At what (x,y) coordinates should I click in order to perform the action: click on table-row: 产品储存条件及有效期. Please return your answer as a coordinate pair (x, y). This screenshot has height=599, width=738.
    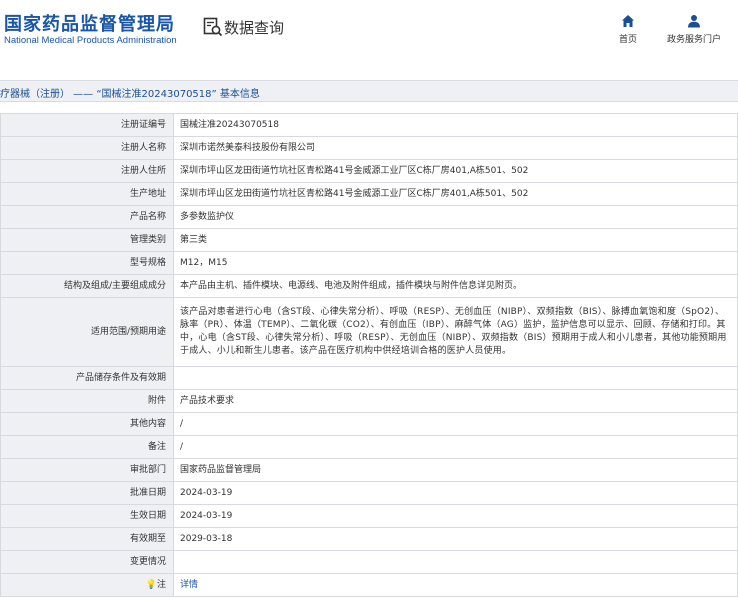
    Looking at the image, I should click on (369, 378).